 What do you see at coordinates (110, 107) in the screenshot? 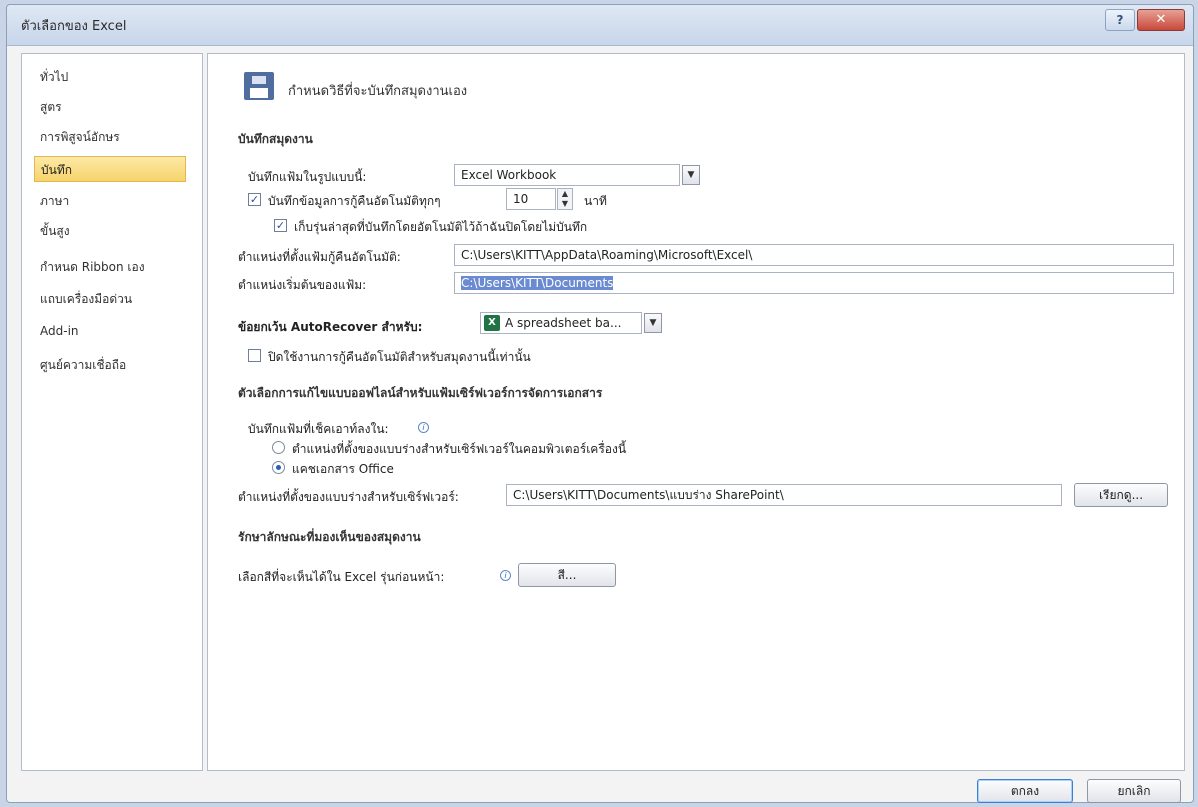
I see `sidebar-item-formulas: สูตร` at bounding box center [110, 107].